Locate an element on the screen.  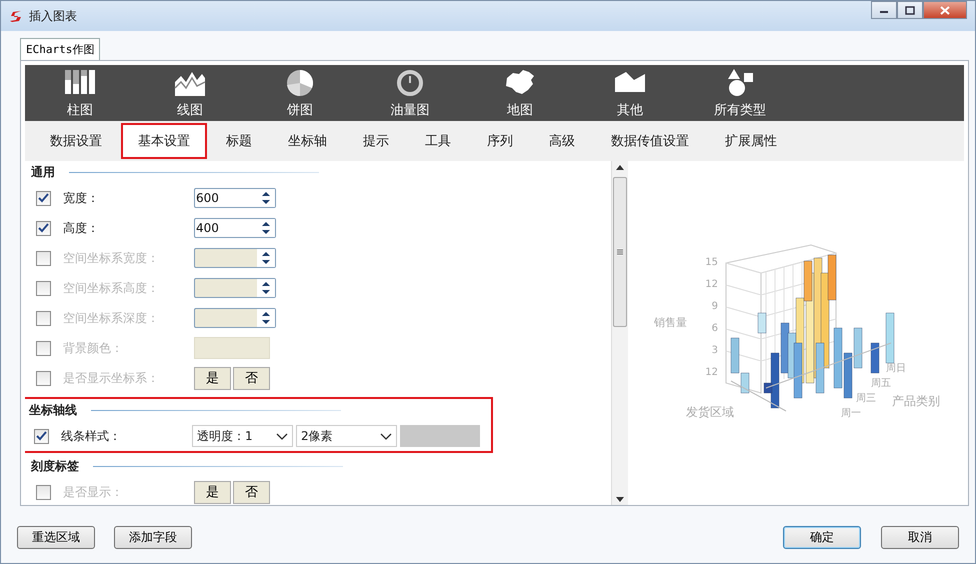
color-swatch is located at coordinates (440, 436).